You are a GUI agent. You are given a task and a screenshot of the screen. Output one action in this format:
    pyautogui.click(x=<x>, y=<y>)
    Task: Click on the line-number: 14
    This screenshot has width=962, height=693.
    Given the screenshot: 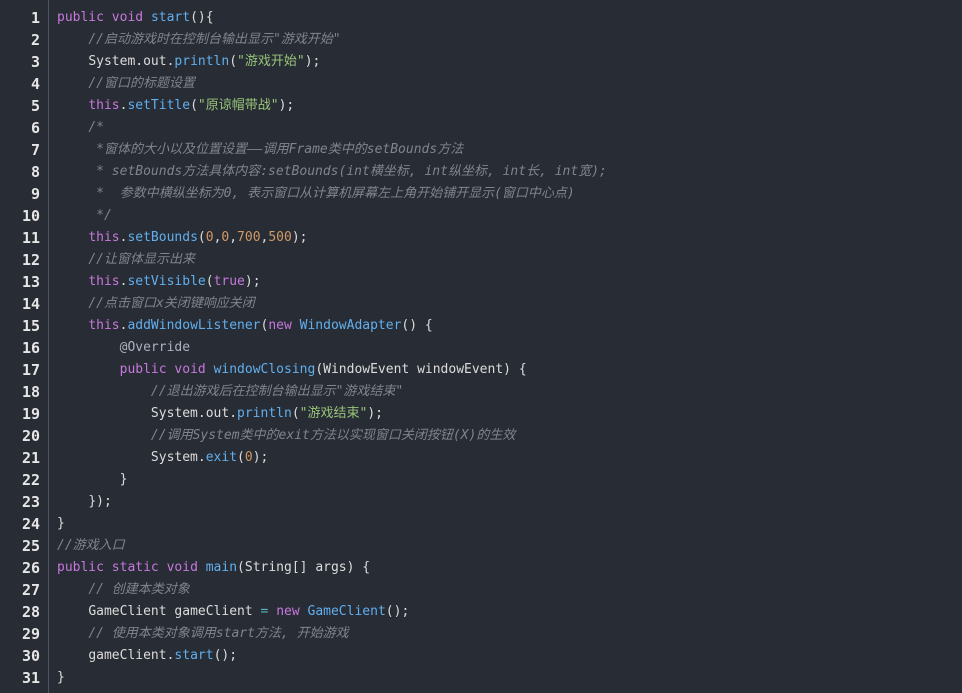 What is the action you would take?
    pyautogui.click(x=30, y=304)
    